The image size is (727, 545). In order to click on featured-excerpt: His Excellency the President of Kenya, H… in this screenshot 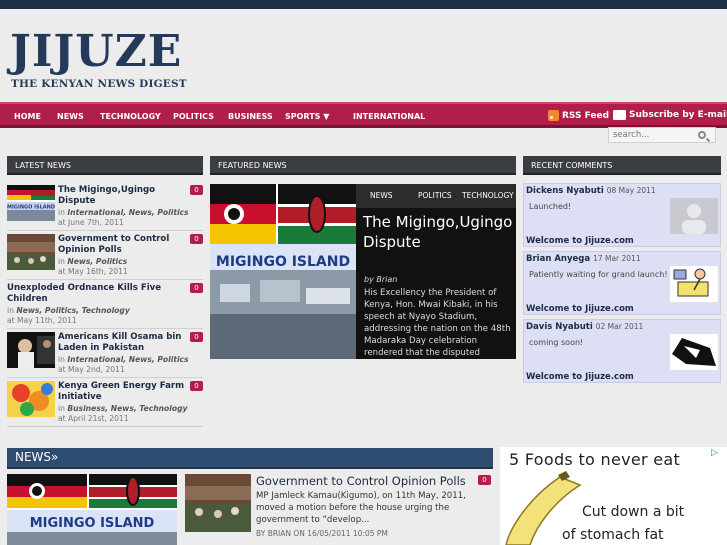, I will do `click(437, 322)`.